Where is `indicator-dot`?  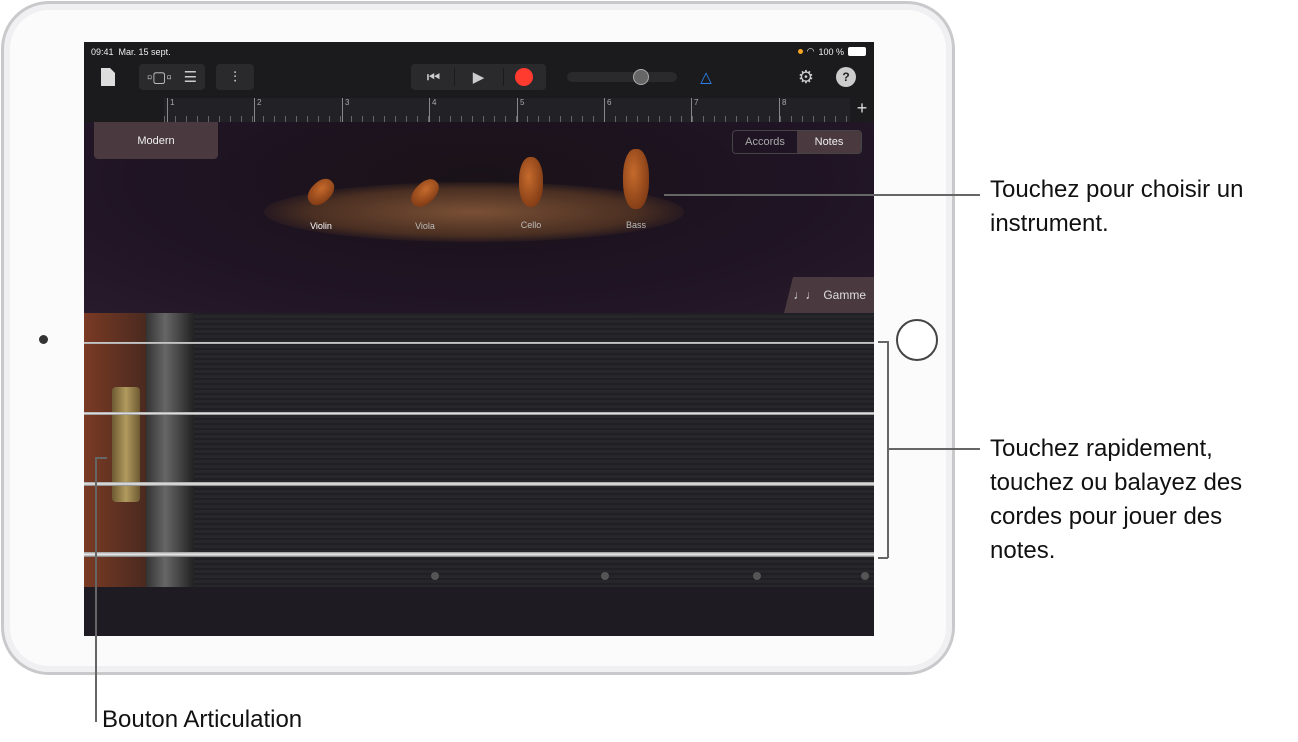
indicator-dot is located at coordinates (800, 51).